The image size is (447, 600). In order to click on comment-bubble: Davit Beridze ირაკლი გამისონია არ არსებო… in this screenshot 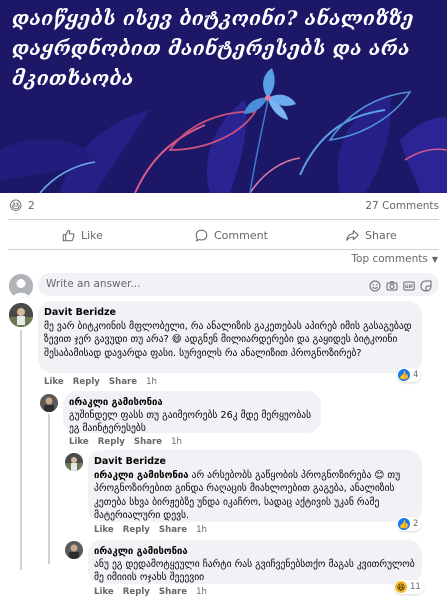, I will do `click(255, 486)`.